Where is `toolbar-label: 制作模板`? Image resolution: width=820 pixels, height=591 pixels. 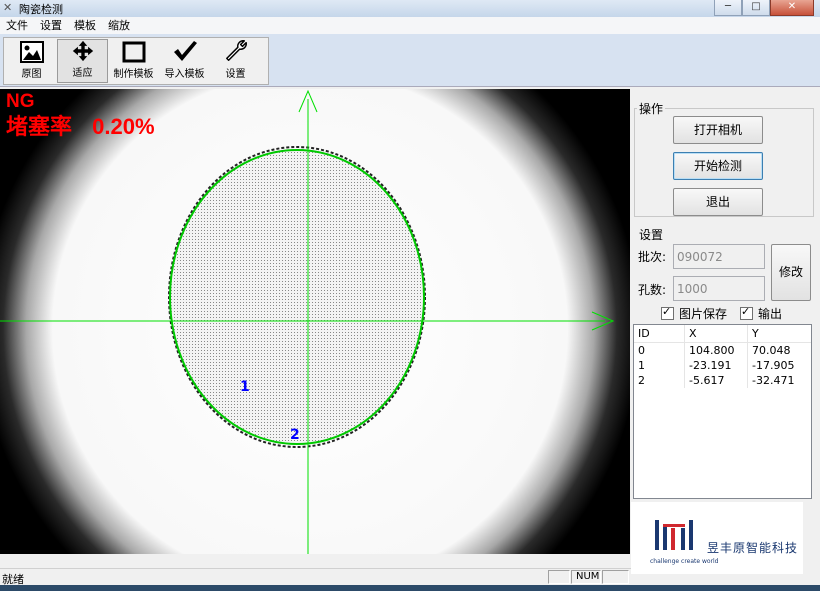 toolbar-label: 制作模板 is located at coordinates (133, 74).